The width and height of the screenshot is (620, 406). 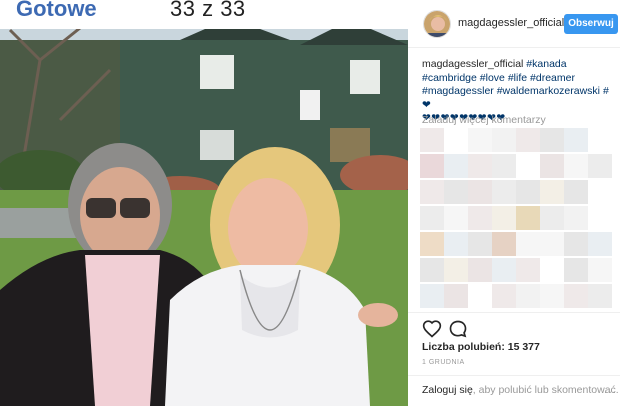 I want to click on heart-icon, so click(x=432, y=329).